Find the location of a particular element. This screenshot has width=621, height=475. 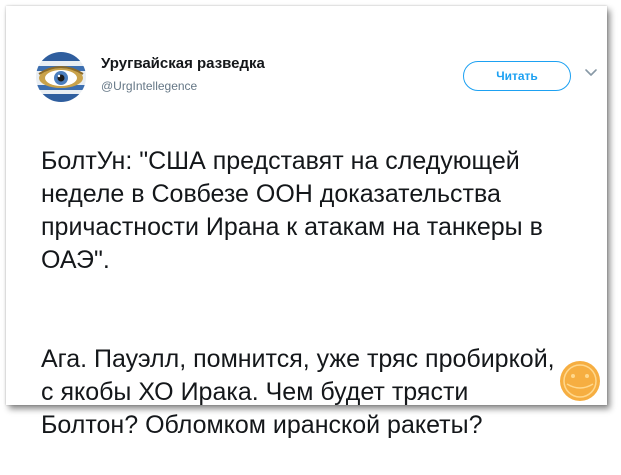

account-handle: @UrgIntellegence is located at coordinates (149, 86).